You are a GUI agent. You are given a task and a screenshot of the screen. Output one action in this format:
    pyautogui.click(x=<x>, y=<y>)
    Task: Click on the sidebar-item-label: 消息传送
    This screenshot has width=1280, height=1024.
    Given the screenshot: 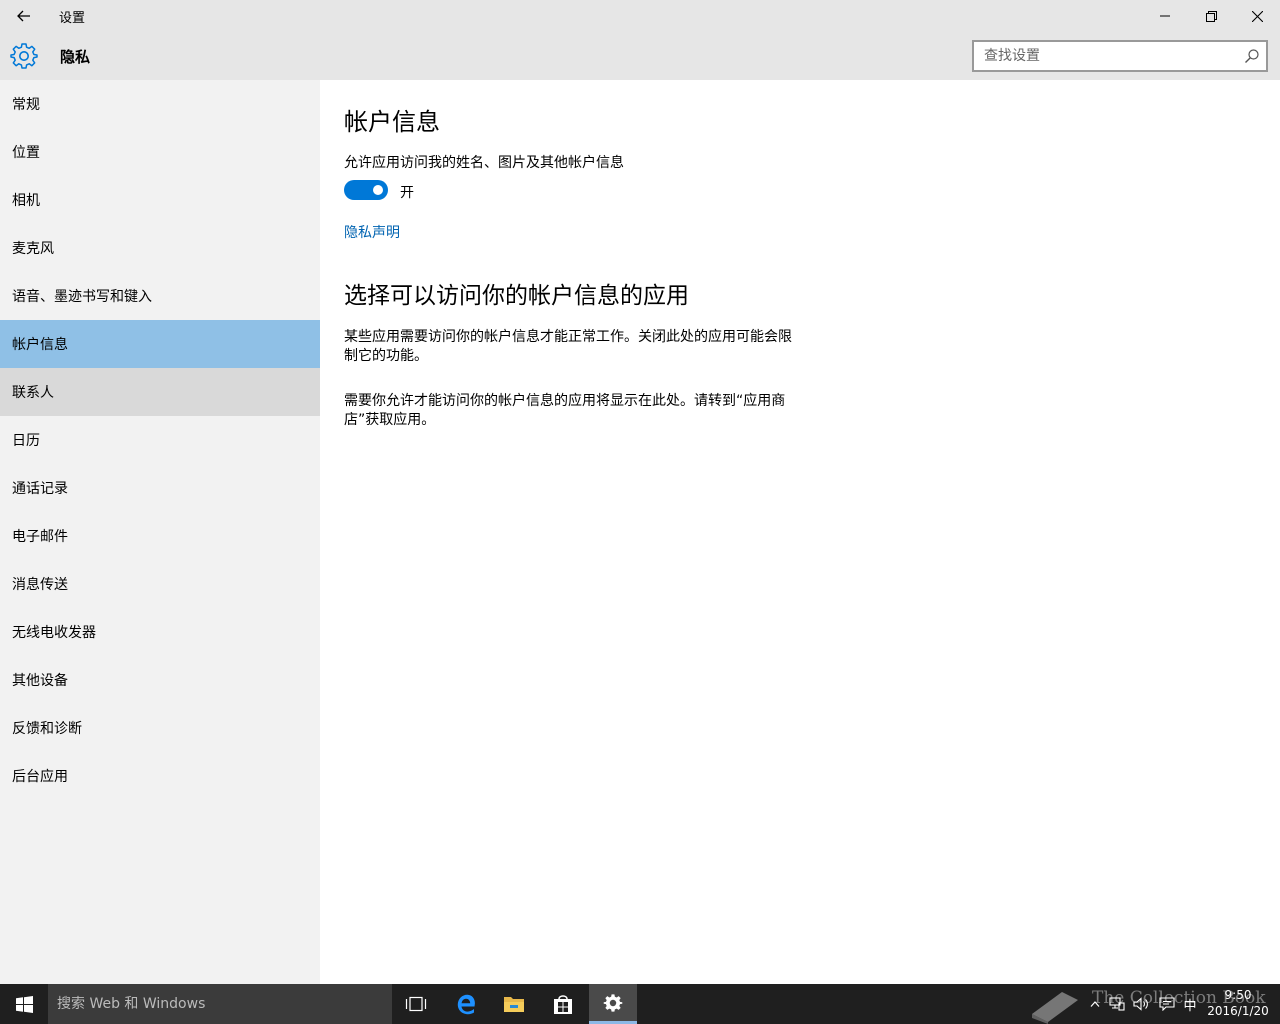 What is the action you would take?
    pyautogui.click(x=40, y=585)
    